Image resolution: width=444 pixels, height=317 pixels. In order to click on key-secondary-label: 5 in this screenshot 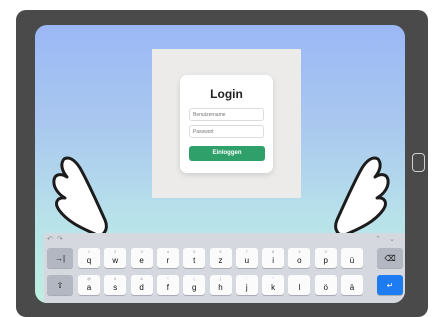, I will do `click(194, 251)`.